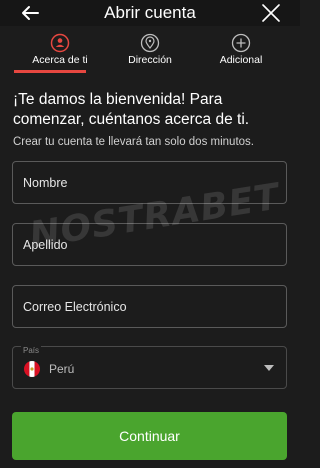  I want to click on step-tabs: Acerca de ti Dirección Adicional, so click(150, 53).